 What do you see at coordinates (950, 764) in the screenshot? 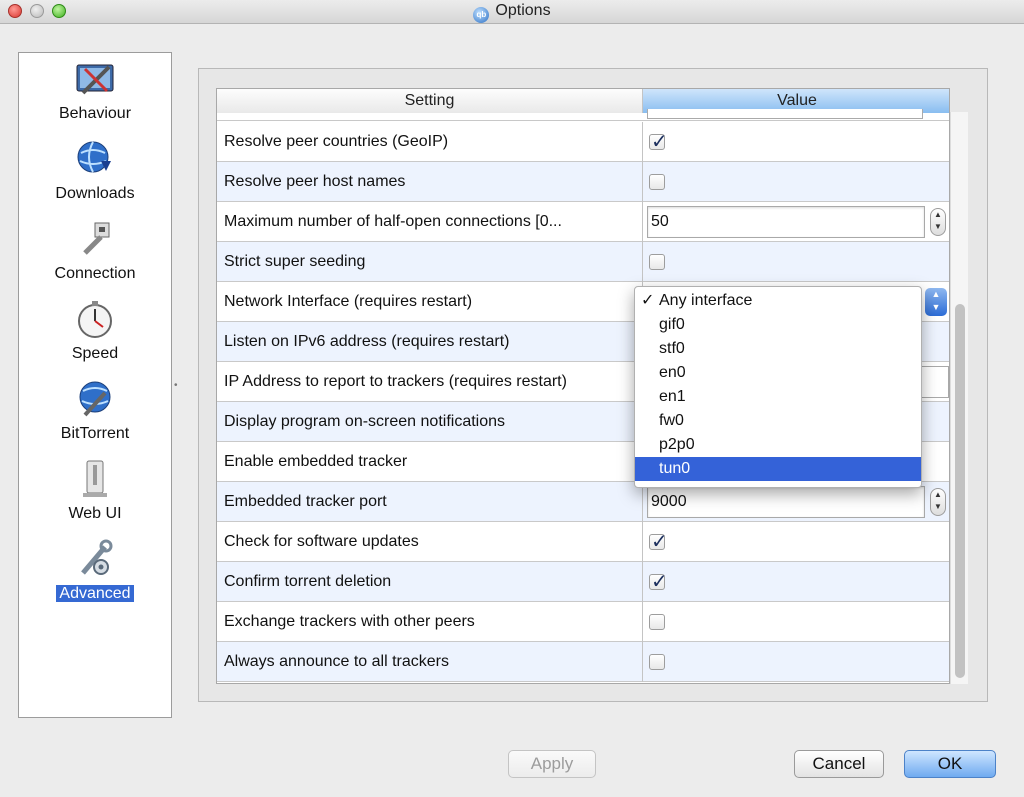
I see `ok-button: OK` at bounding box center [950, 764].